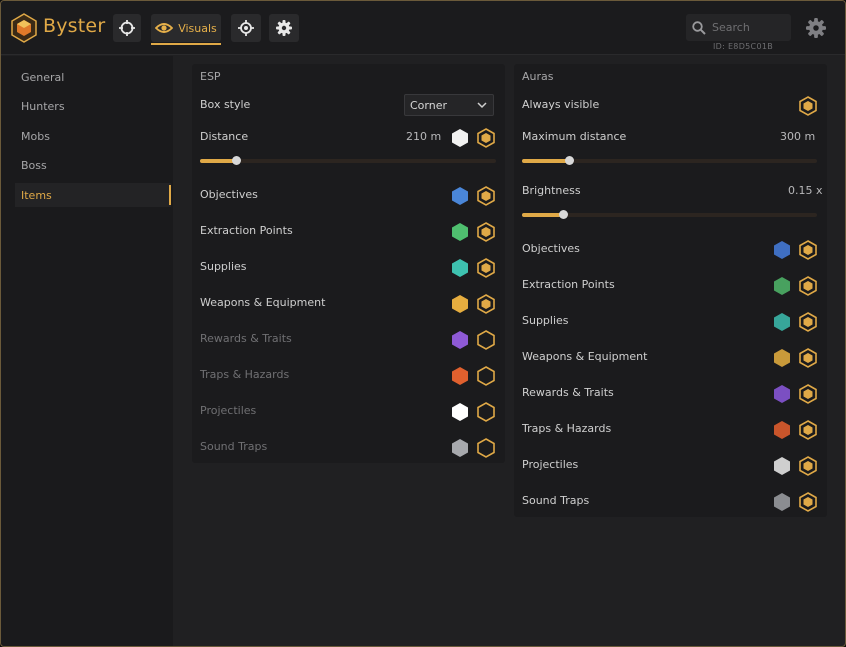 This screenshot has width=846, height=647. Describe the element at coordinates (348, 137) in the screenshot. I see `distance-row: Distance 210 m` at that location.